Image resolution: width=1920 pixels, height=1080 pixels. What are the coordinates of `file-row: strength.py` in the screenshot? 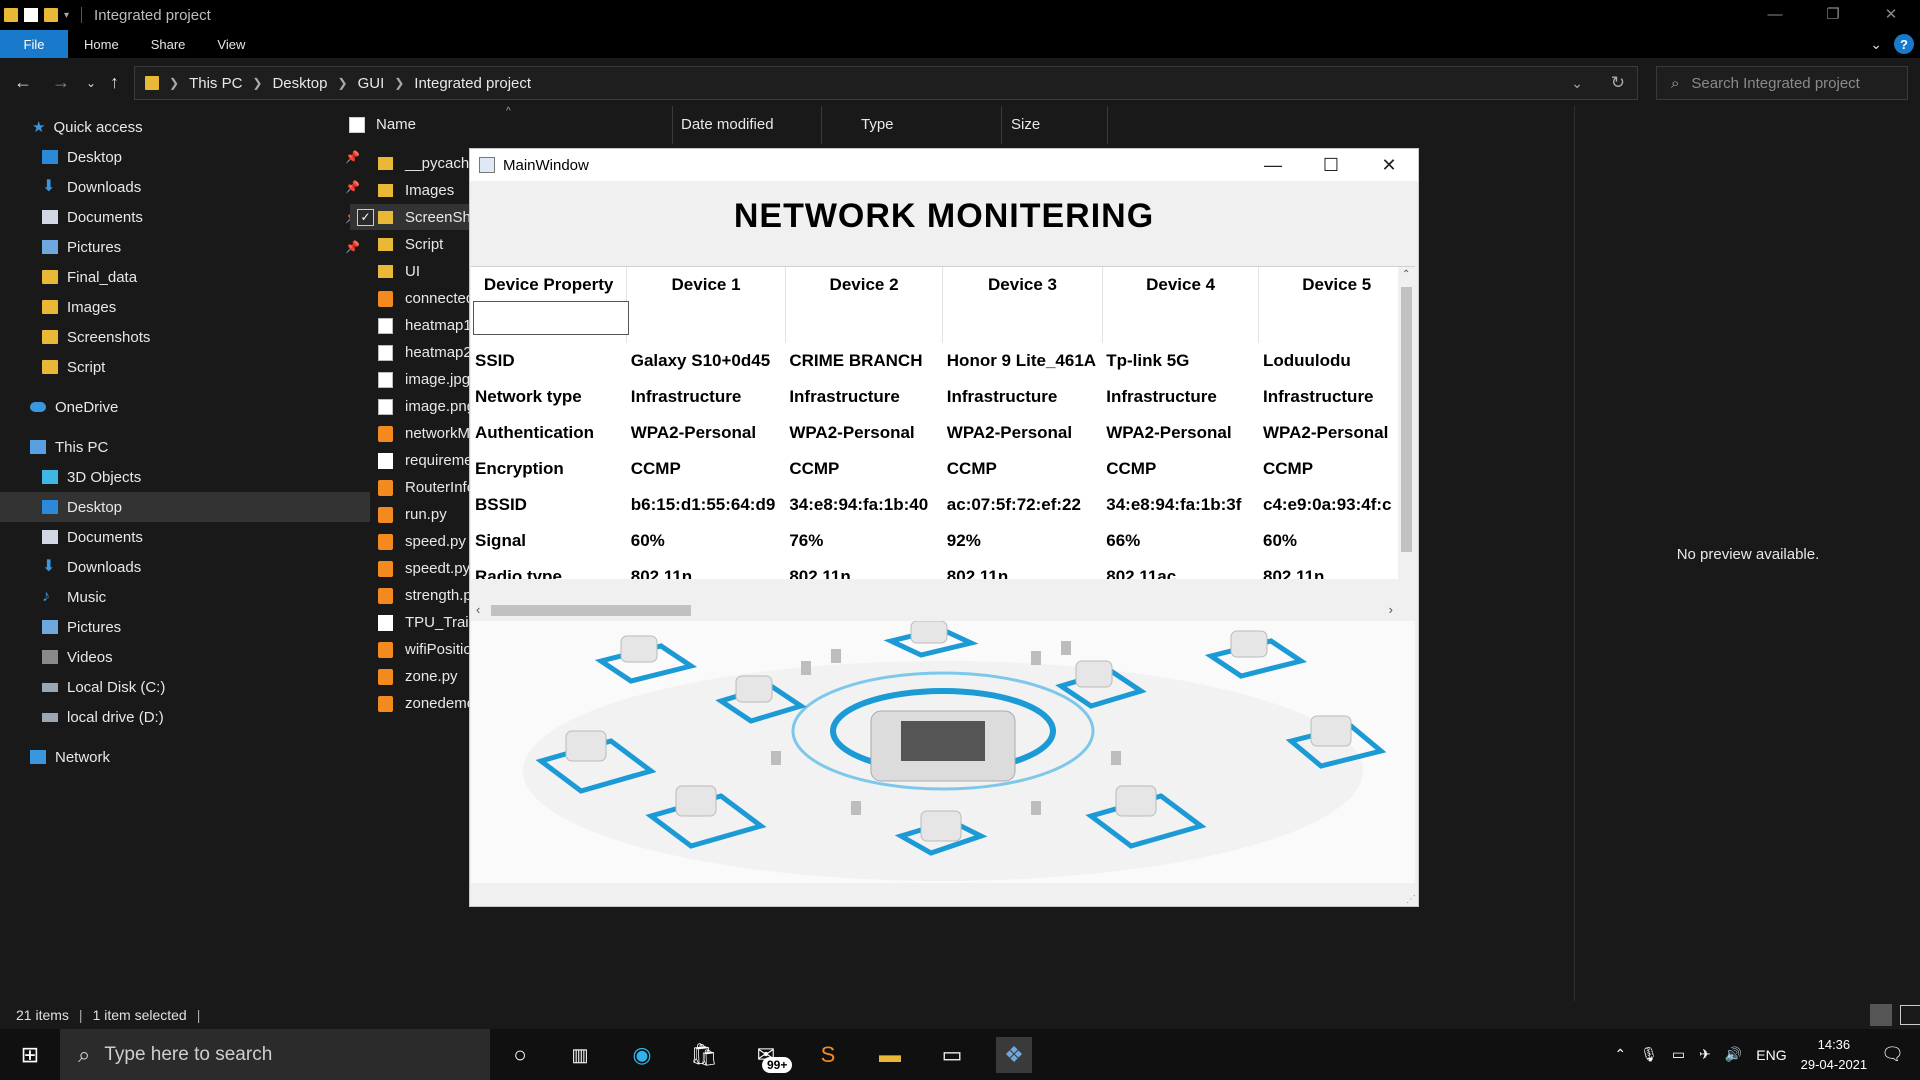 It's located at (410, 595).